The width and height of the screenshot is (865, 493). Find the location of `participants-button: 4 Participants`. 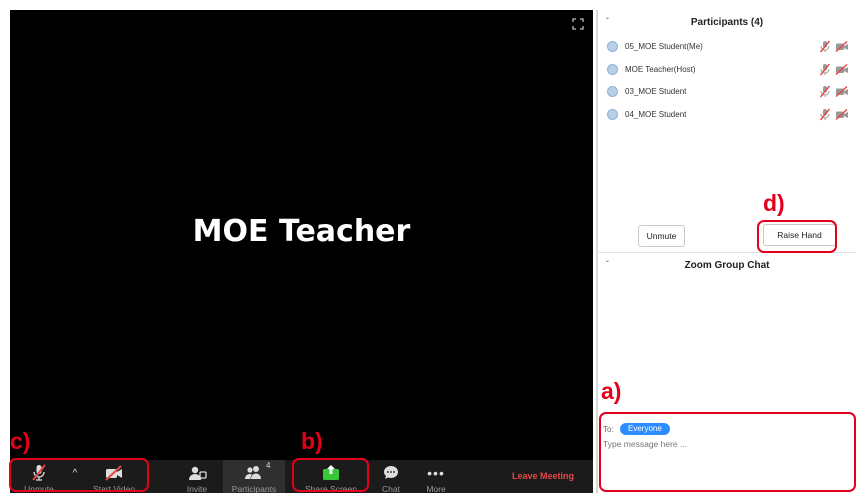

participants-button: 4 Participants is located at coordinates (254, 476).